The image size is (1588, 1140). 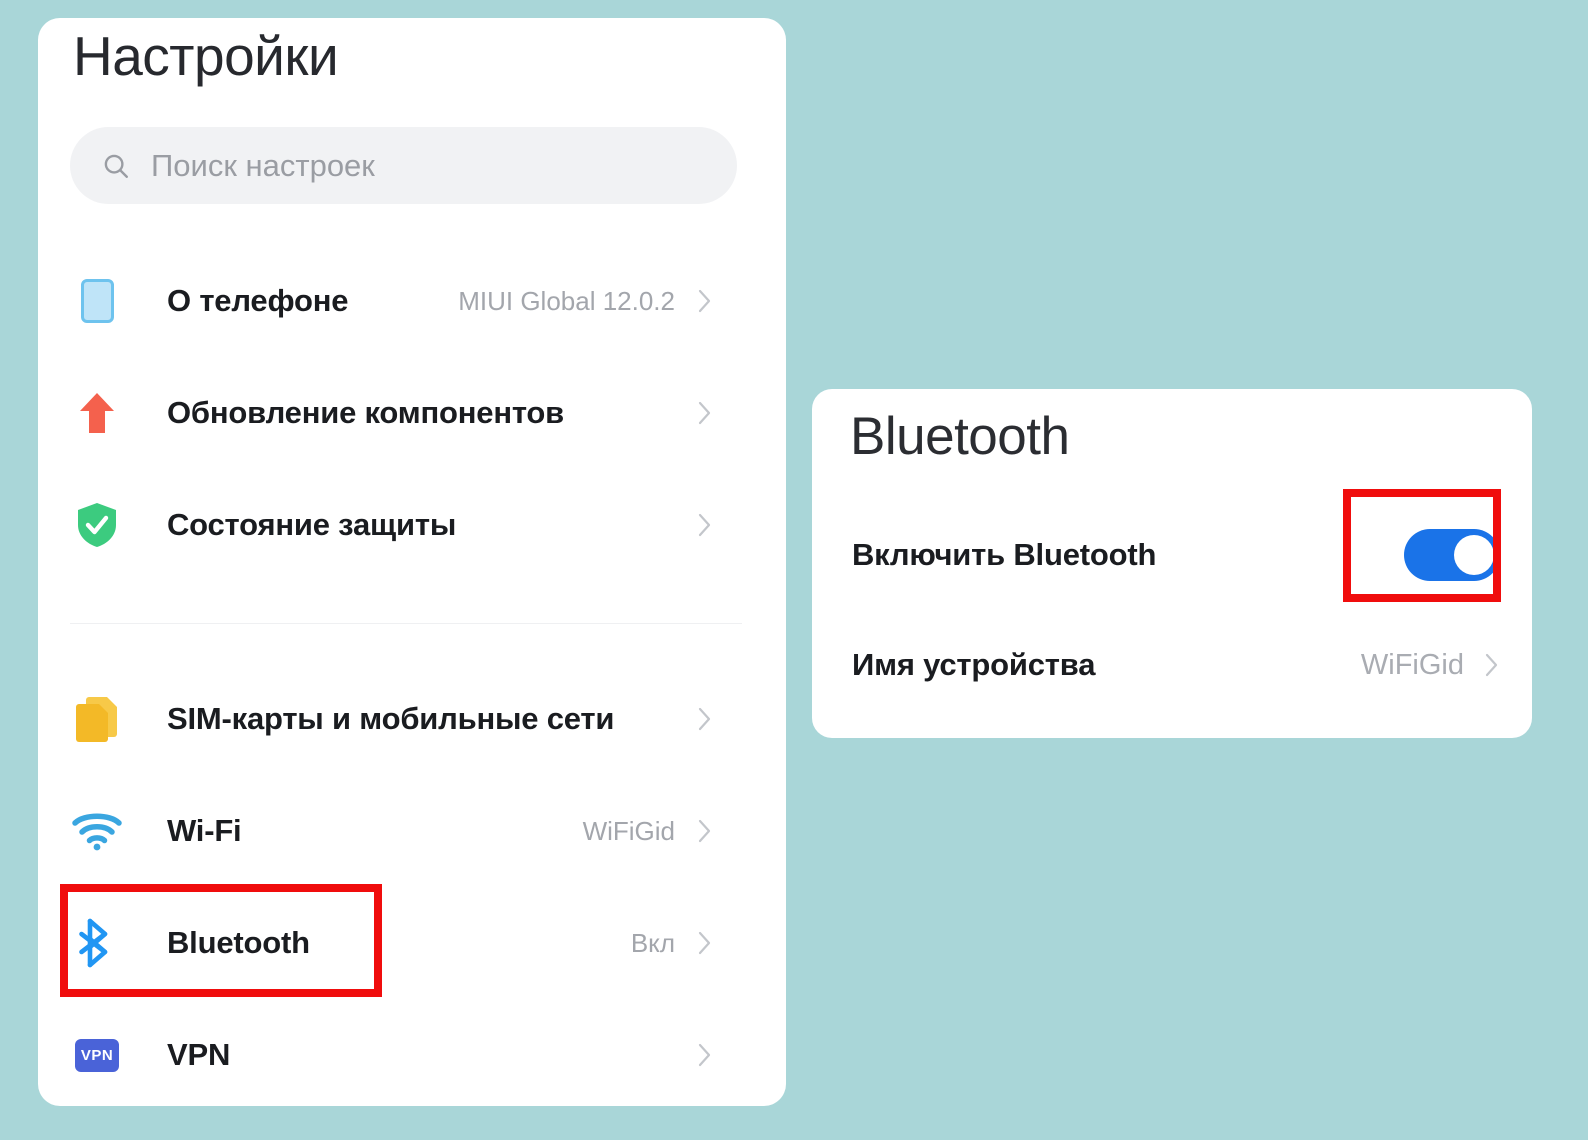 I want to click on list-item-label: VPN, so click(x=199, y=1054).